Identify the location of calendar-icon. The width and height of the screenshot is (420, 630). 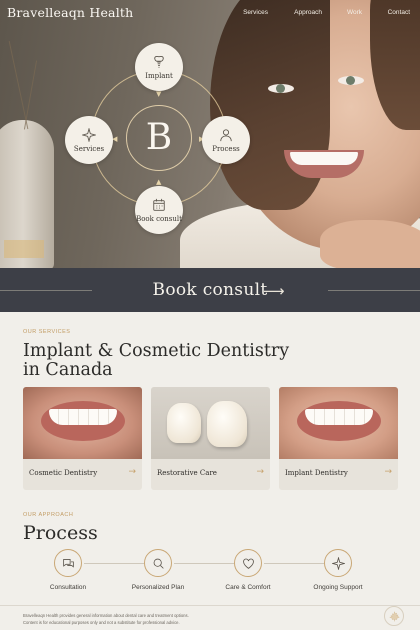
(159, 204).